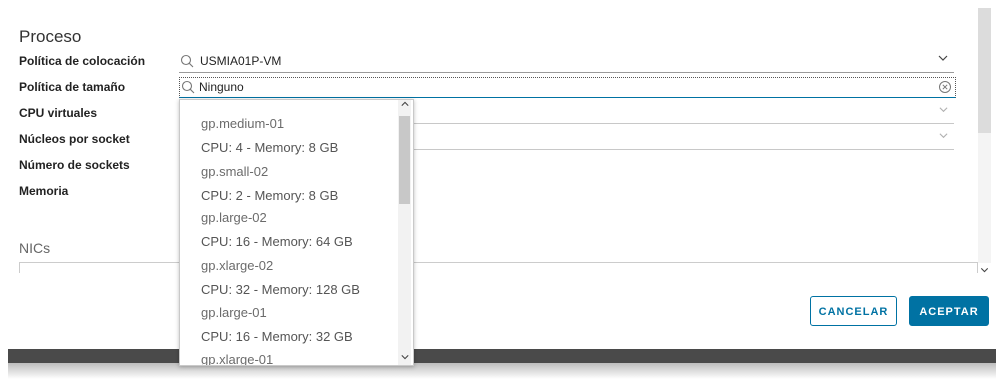  Describe the element at coordinates (44, 191) in the screenshot. I see `memory-label: Memoria` at that location.